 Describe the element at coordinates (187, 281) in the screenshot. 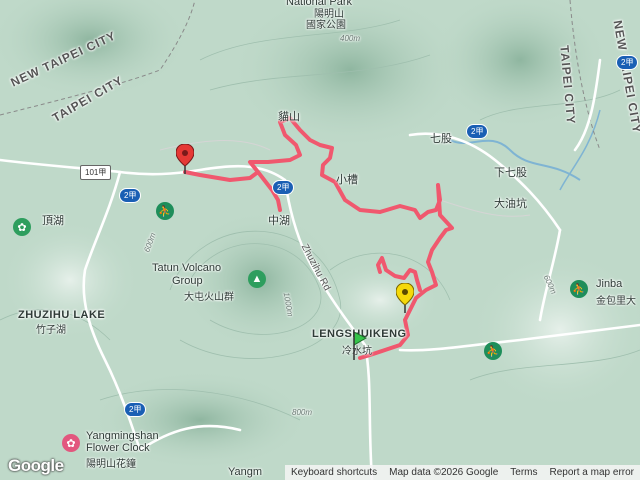

I see `tatun-en2-label: Group` at that location.